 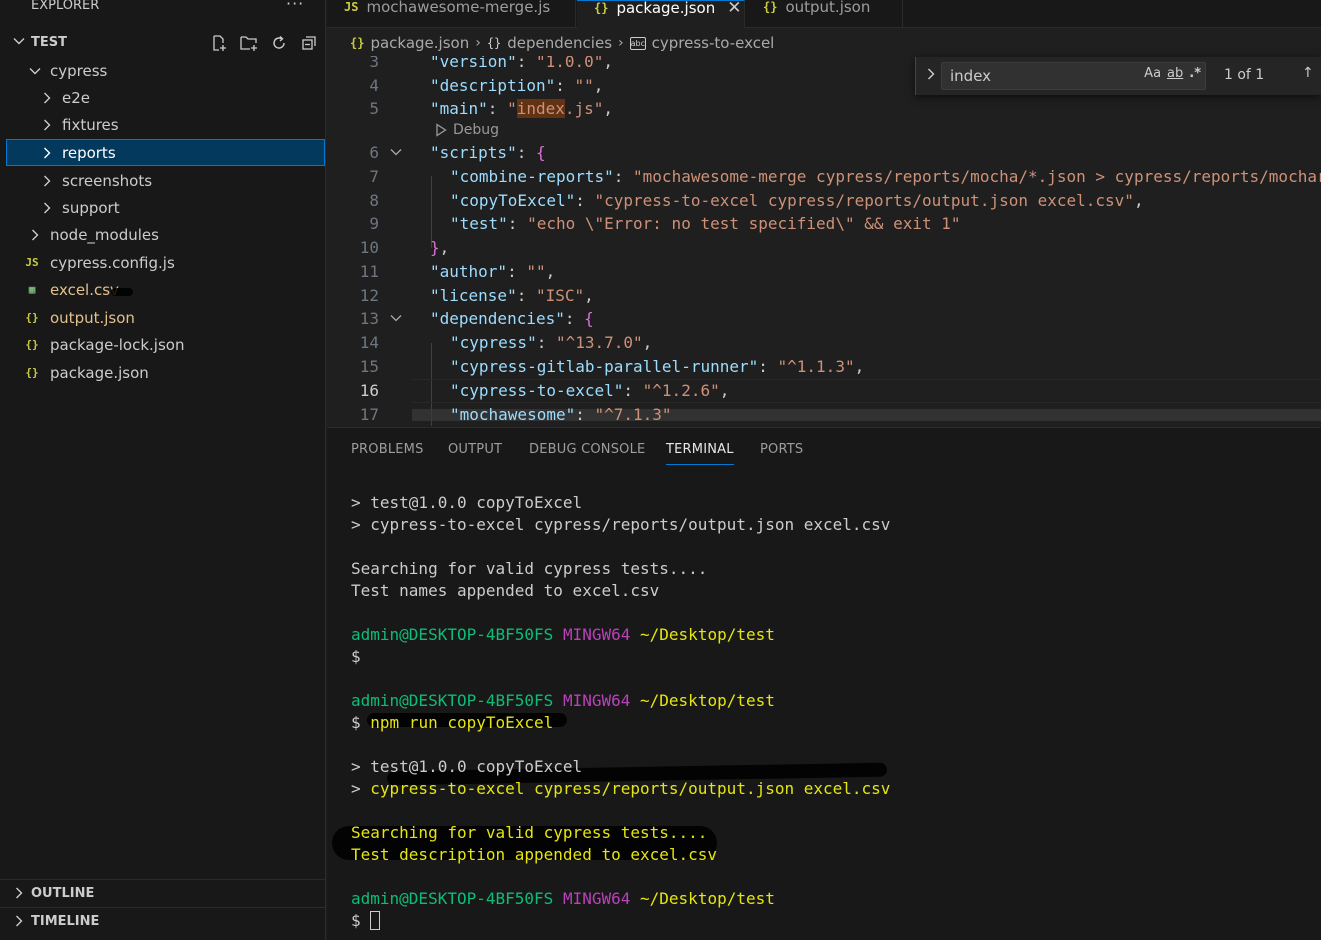 I want to click on tree-item-label: screenshots, so click(x=107, y=180).